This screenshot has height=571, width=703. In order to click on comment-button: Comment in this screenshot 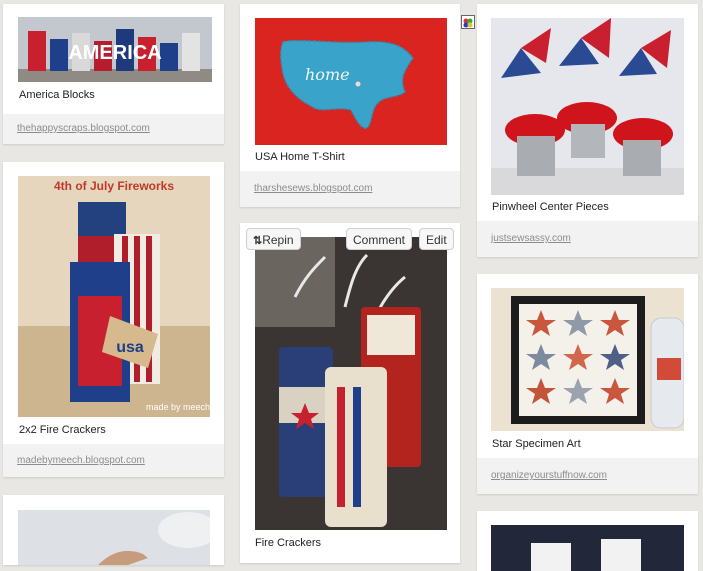, I will do `click(379, 239)`.